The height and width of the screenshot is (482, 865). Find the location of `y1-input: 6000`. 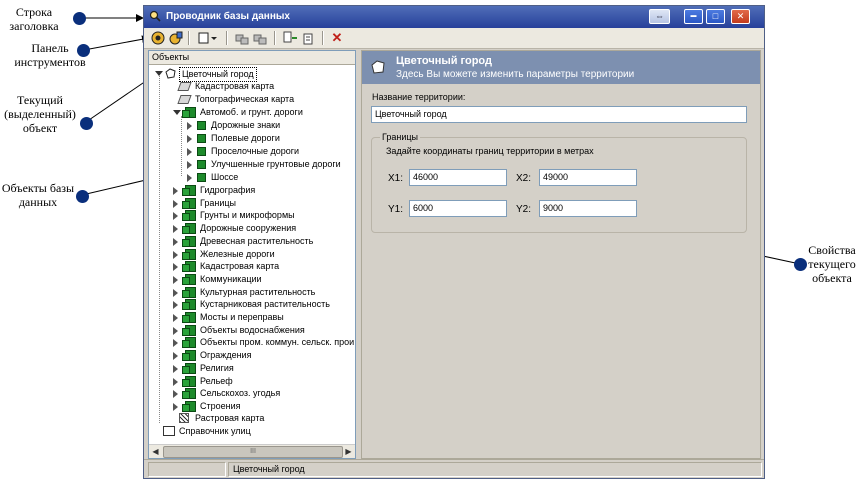

y1-input: 6000 is located at coordinates (458, 208).